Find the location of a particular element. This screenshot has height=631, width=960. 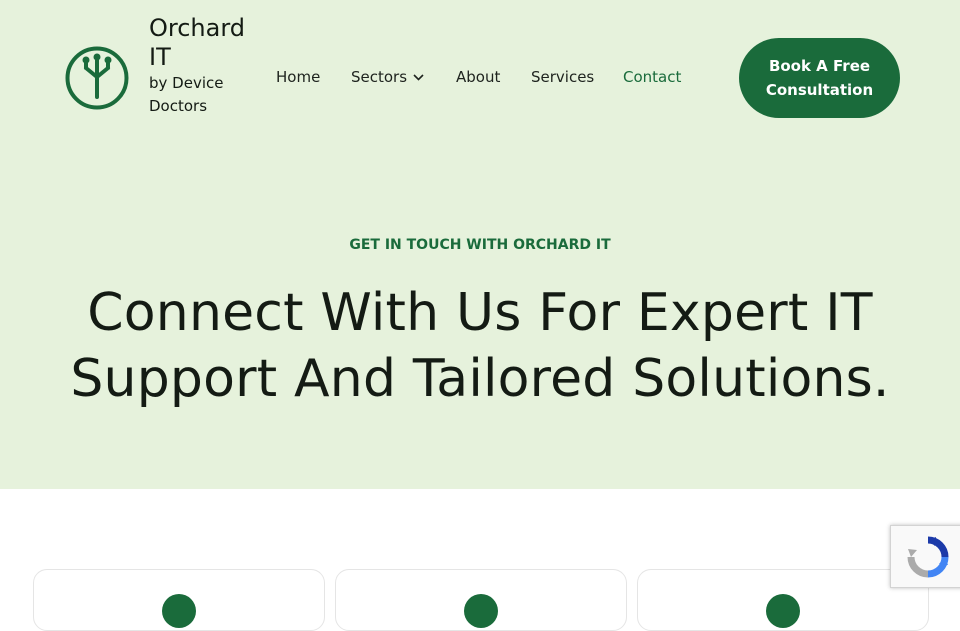

nav-item-about: About is located at coordinates (478, 77).